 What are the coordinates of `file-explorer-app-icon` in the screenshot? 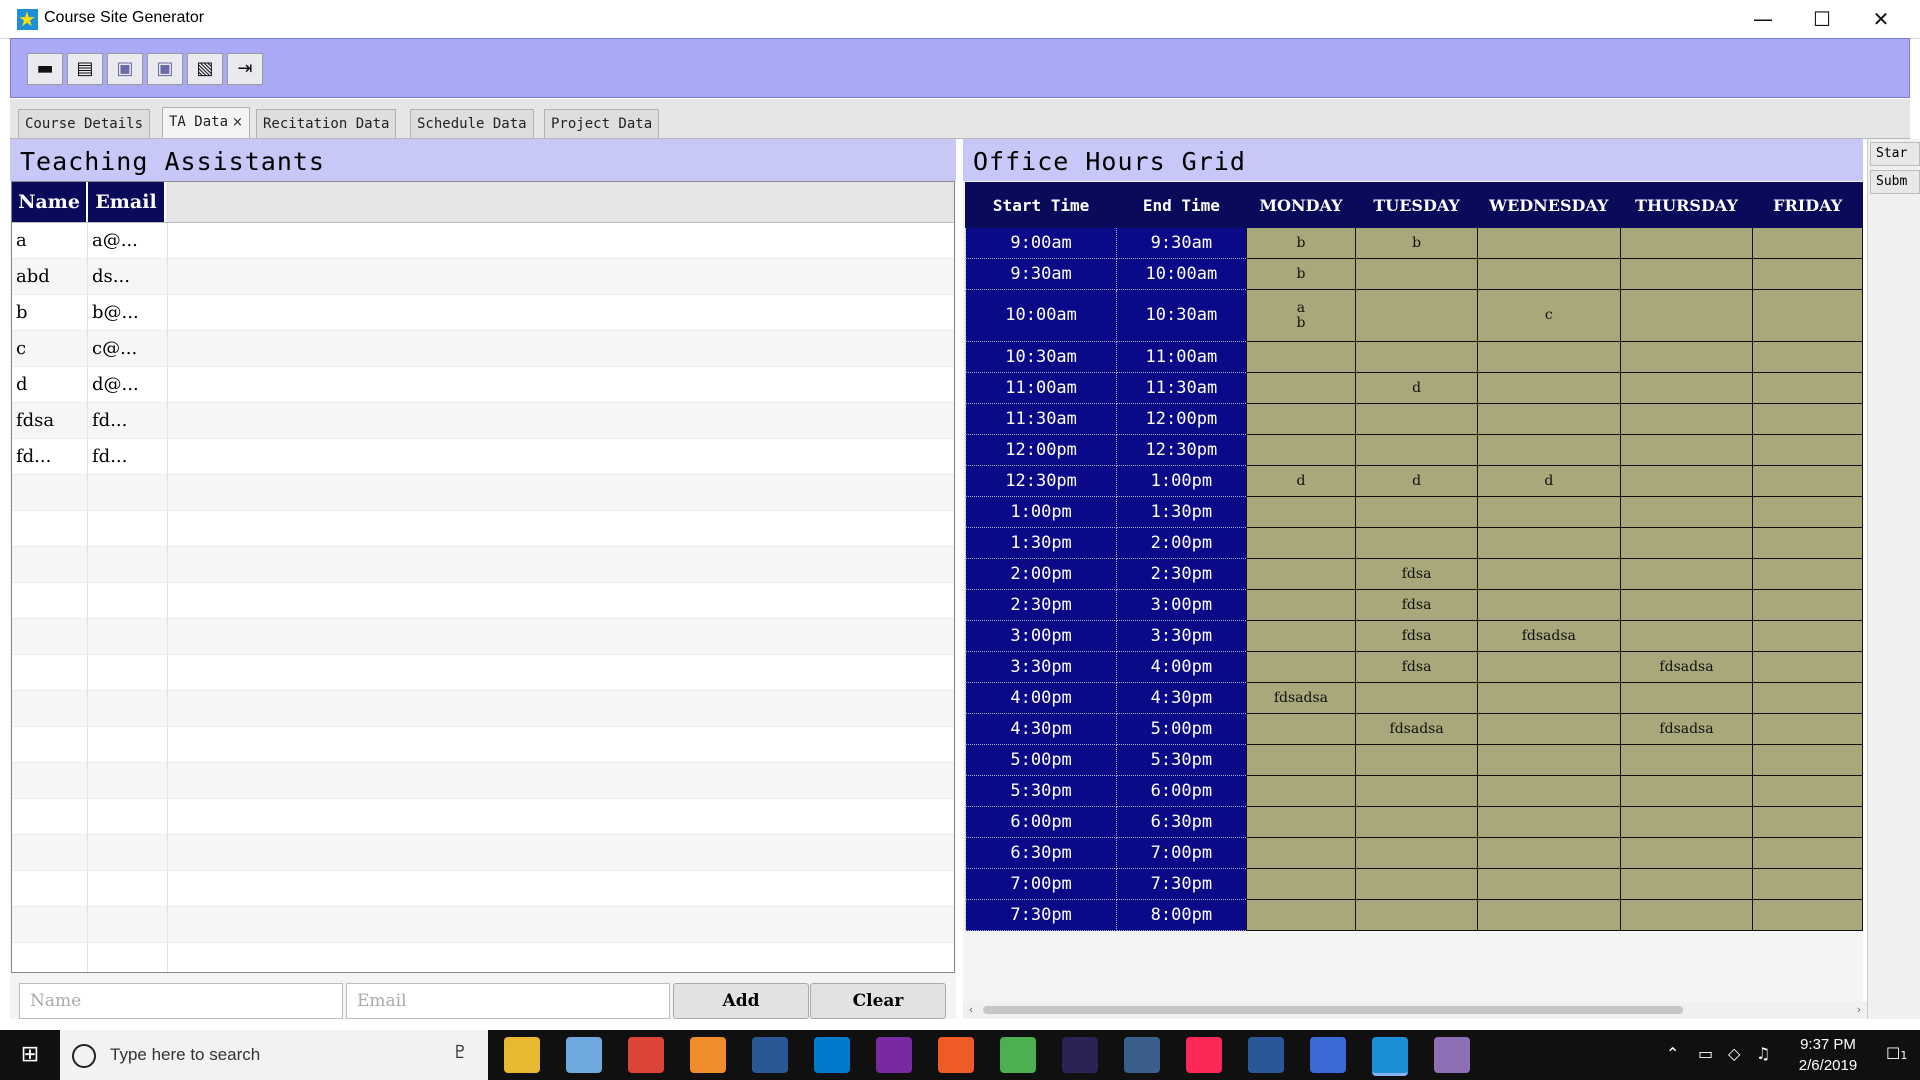 It's located at (522, 1055).